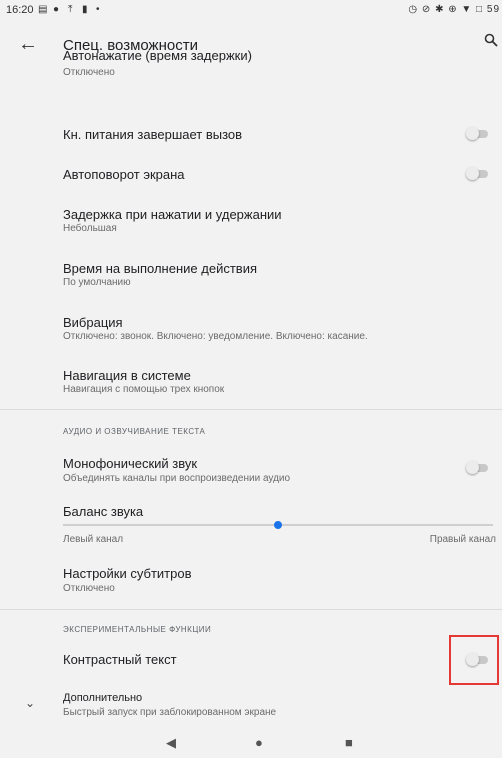 The width and height of the screenshot is (502, 758). What do you see at coordinates (157, 55) in the screenshot?
I see `item-title: Автонажатие (время задержки)` at bounding box center [157, 55].